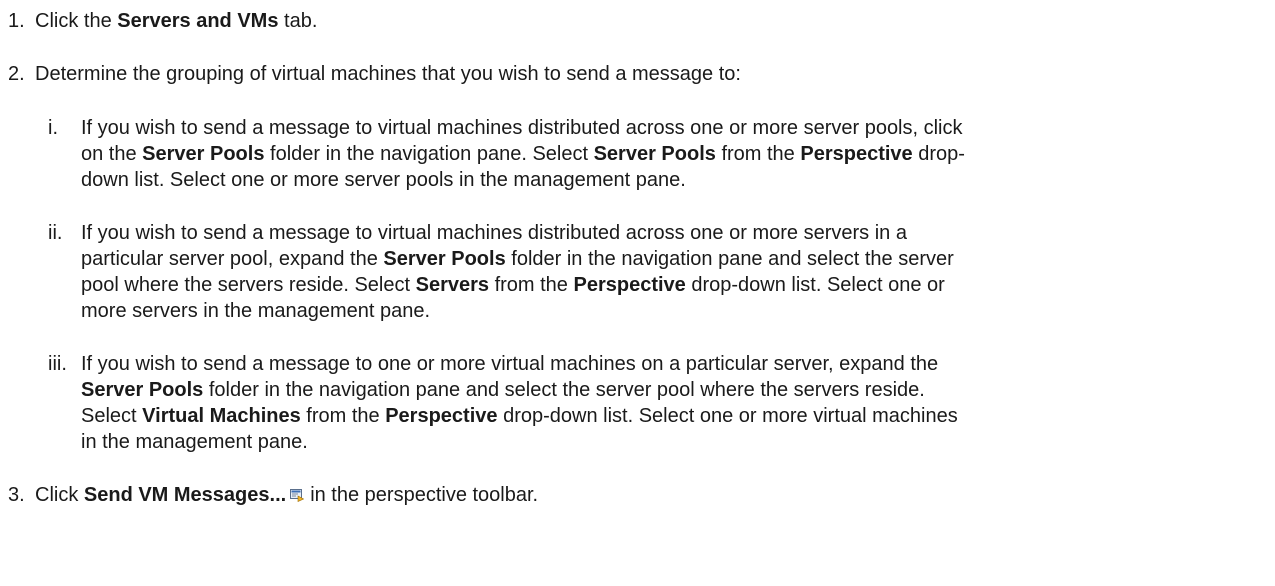 This screenshot has height=586, width=1275. What do you see at coordinates (57, 364) in the screenshot?
I see `substep-number: iii.` at bounding box center [57, 364].